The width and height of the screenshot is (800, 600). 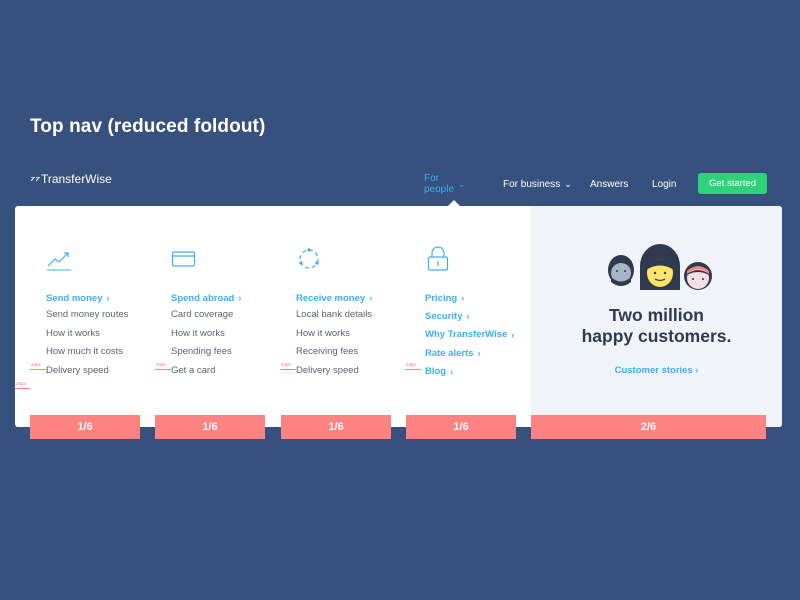 I want to click on pricing-label: Pricing, so click(x=441, y=298).